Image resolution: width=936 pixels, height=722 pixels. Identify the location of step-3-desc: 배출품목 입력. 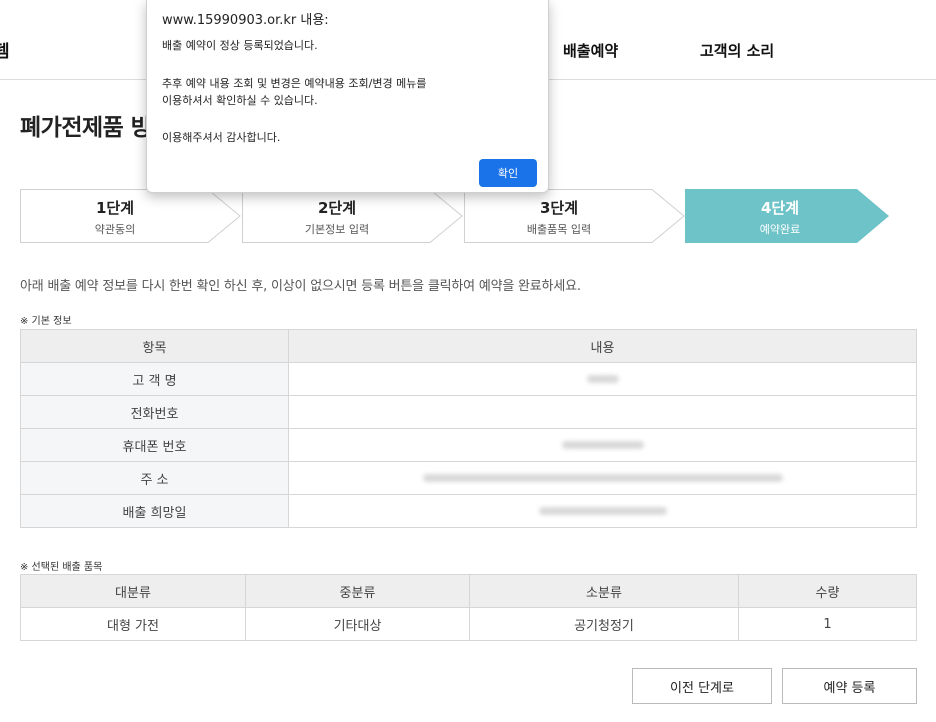
(559, 229).